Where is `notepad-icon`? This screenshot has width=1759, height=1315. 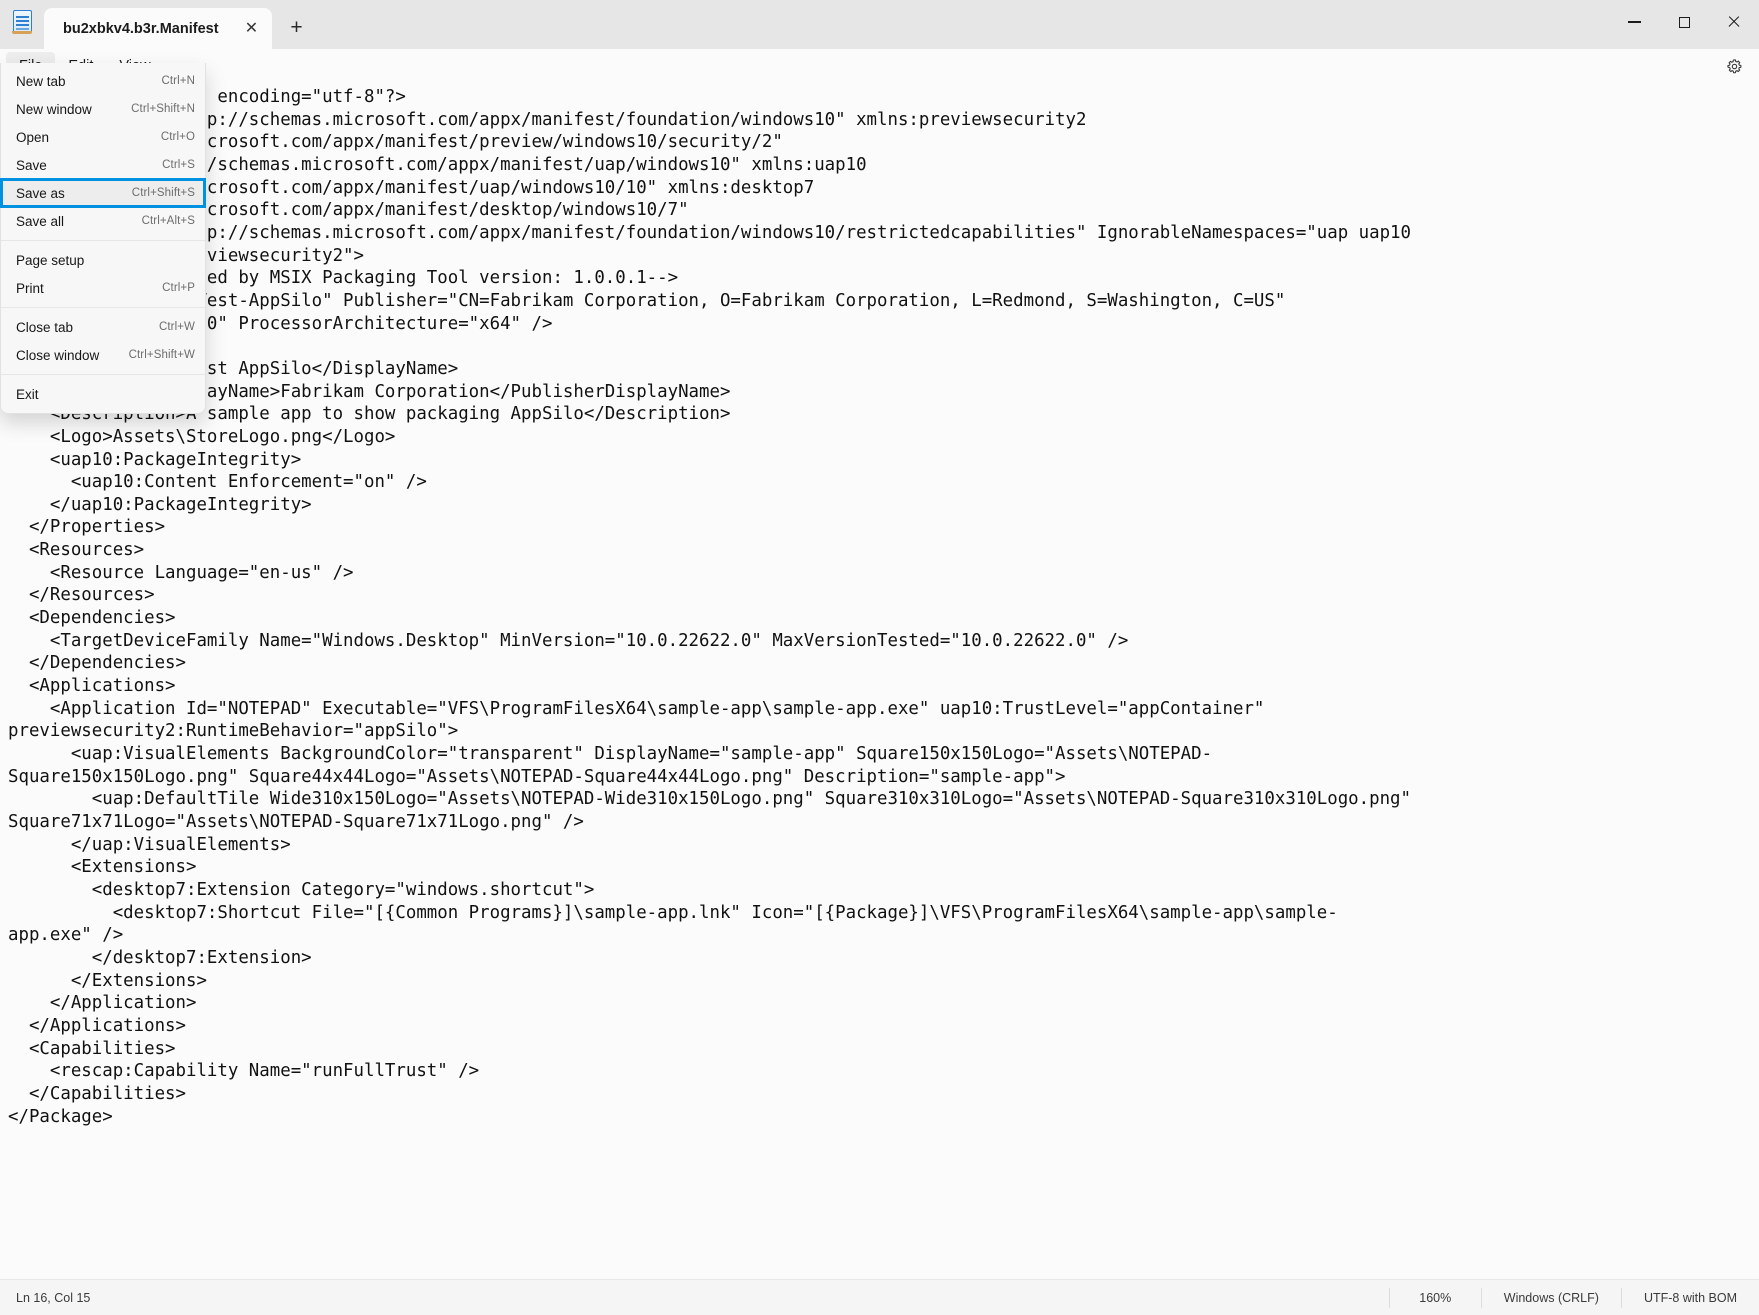
notepad-icon is located at coordinates (22, 24).